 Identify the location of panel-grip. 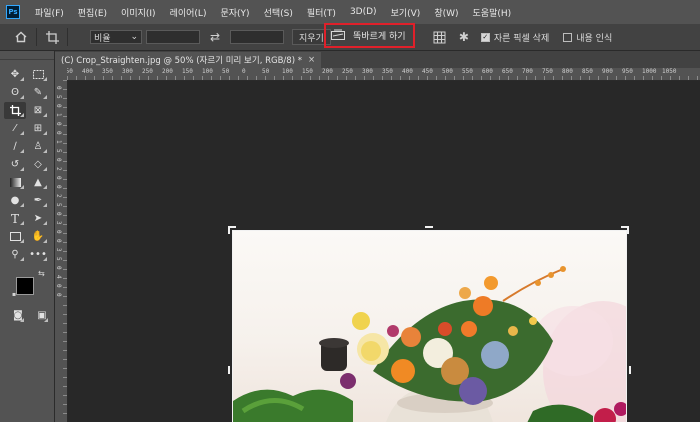
(27, 55).